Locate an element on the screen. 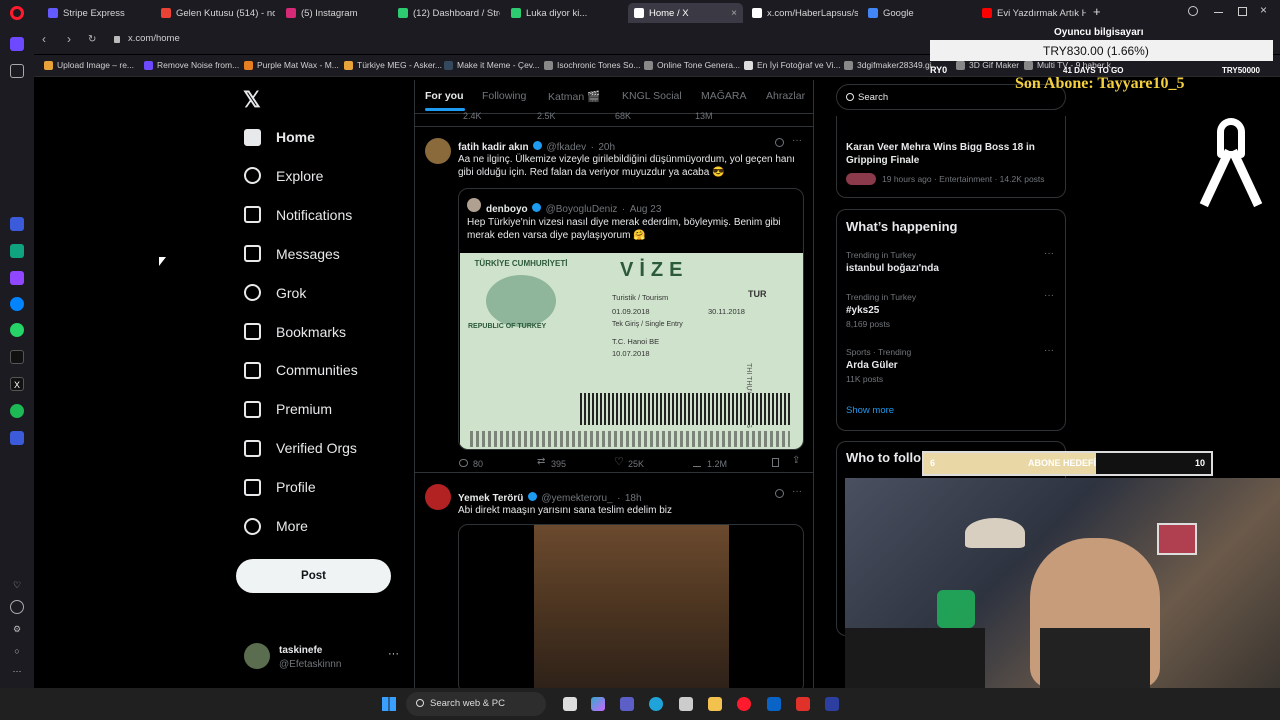 The width and height of the screenshot is (1280, 720). like-icon: ♡ is located at coordinates (619, 461).